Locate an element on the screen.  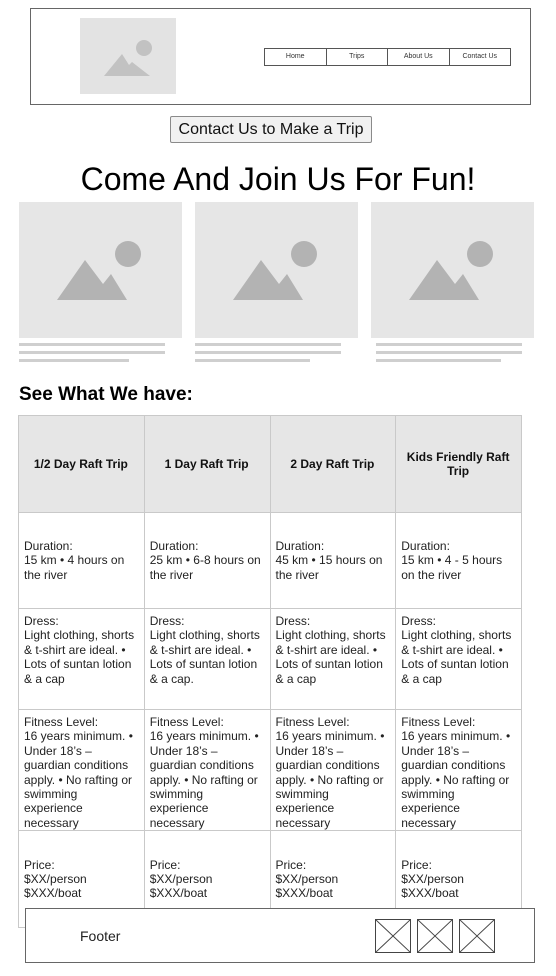
nav-home: Home is located at coordinates (296, 57).